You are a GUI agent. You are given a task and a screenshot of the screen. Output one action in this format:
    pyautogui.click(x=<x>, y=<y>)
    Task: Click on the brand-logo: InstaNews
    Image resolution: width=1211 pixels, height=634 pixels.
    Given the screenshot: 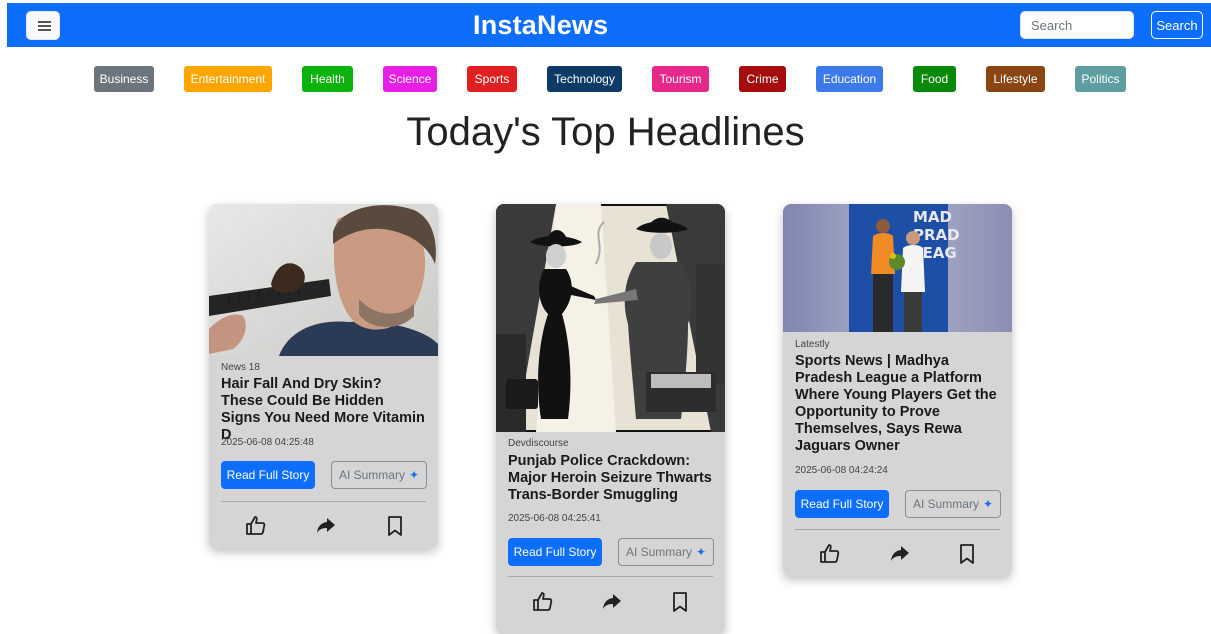 What is the action you would take?
    pyautogui.click(x=540, y=25)
    